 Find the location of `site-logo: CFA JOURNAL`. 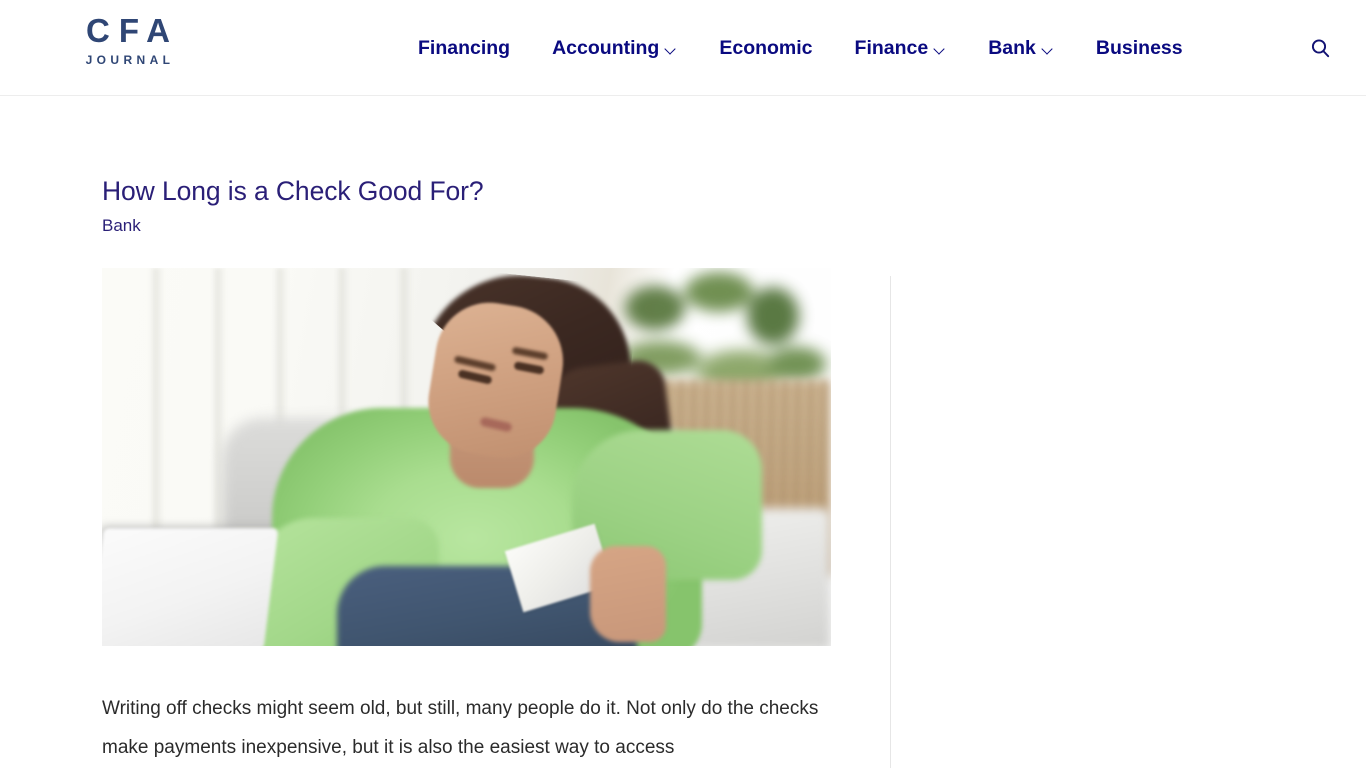

site-logo: CFA JOURNAL is located at coordinates (128, 40).